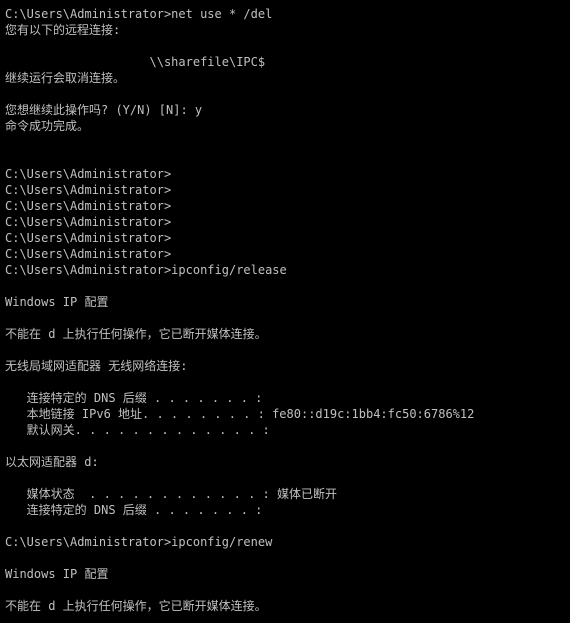 The height and width of the screenshot is (623, 570). I want to click on console-line: C:\Users\Administrator>ipconfig/renew, so click(139, 542).